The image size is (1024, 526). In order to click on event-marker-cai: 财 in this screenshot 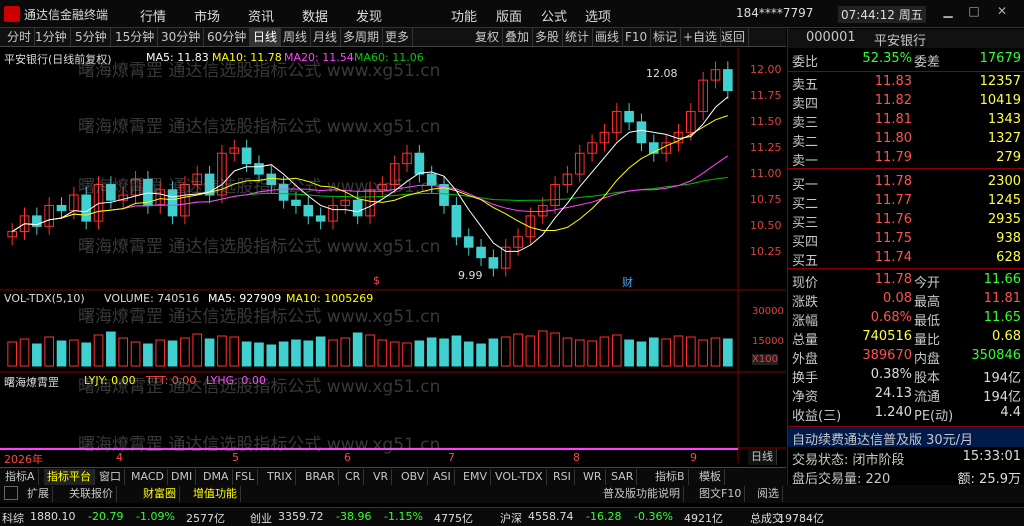, I will do `click(627, 282)`.